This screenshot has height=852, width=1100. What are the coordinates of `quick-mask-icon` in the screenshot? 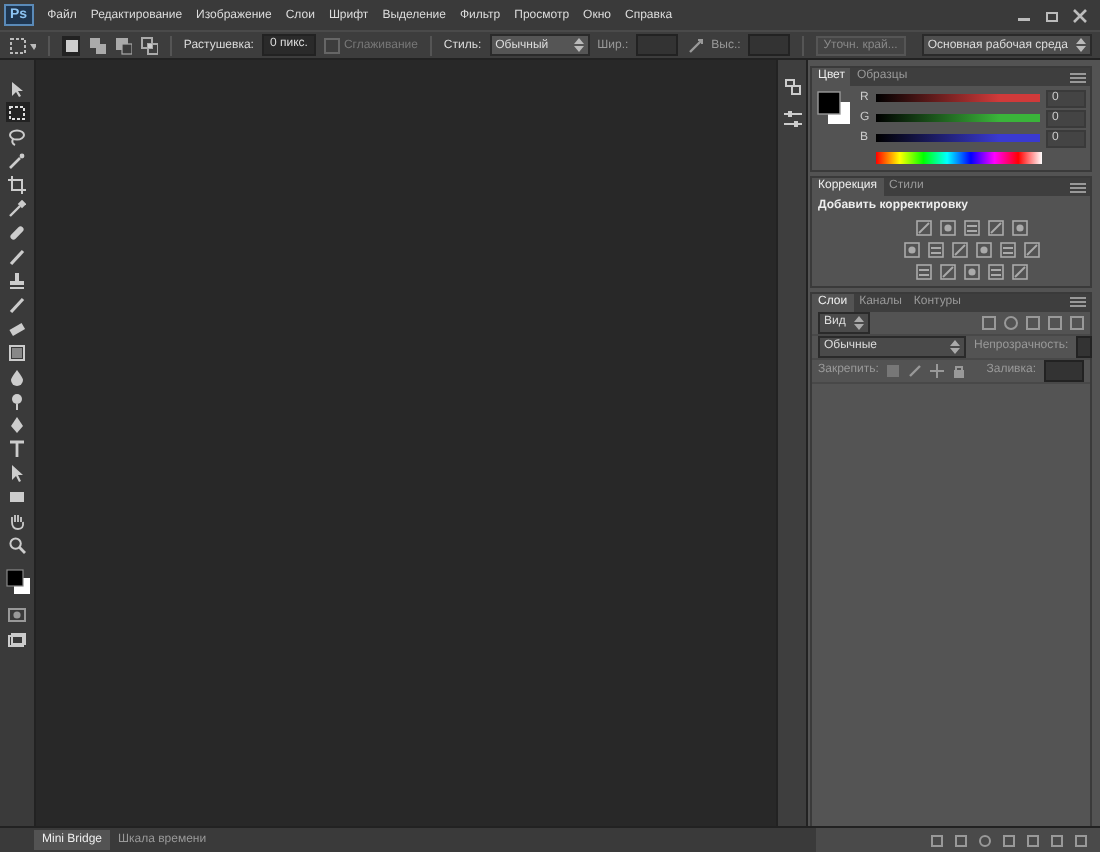 It's located at (17, 615).